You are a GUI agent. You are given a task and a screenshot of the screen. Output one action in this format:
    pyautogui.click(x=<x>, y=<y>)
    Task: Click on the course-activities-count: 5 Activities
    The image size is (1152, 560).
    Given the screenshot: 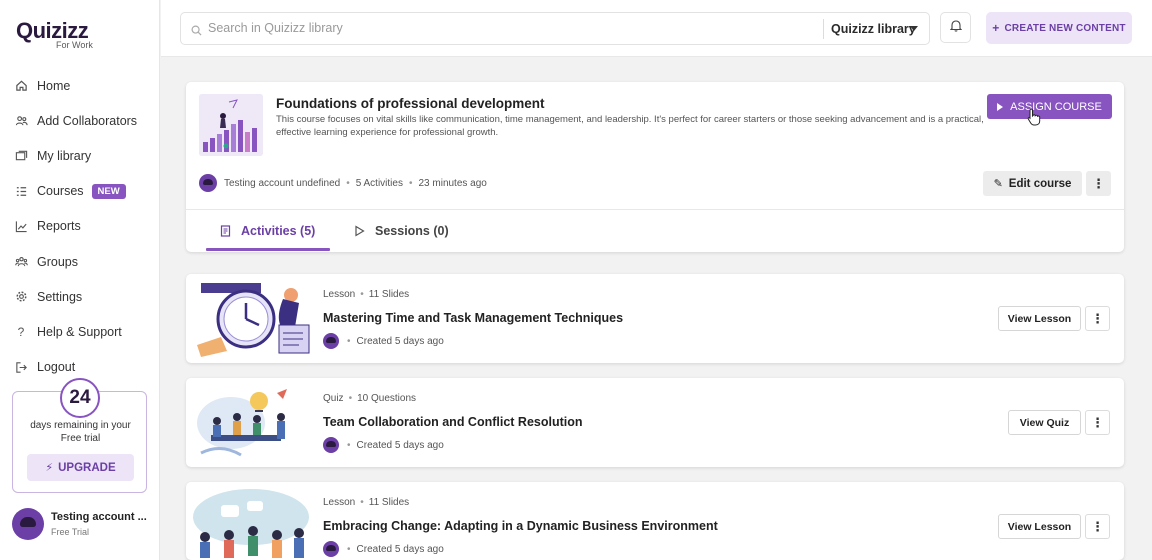 What is the action you would take?
    pyautogui.click(x=379, y=183)
    